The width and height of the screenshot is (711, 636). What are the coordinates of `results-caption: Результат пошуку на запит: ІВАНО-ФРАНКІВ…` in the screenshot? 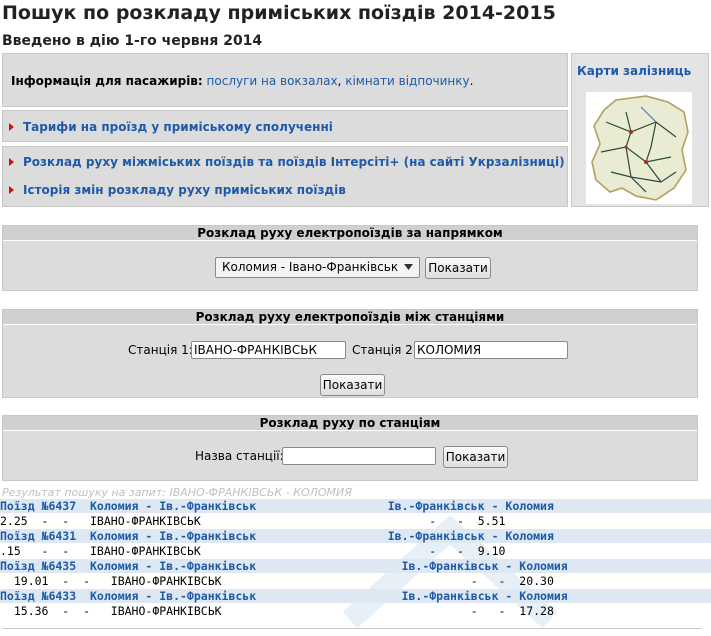 It's located at (177, 492).